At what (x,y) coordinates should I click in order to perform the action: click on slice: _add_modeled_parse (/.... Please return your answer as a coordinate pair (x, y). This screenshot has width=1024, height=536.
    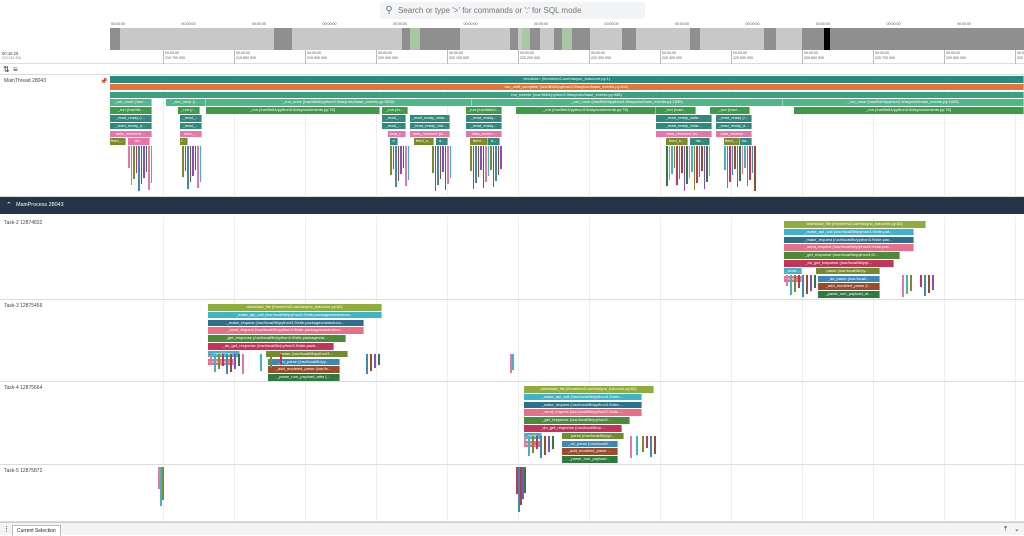
    Looking at the image, I should click on (849, 286).